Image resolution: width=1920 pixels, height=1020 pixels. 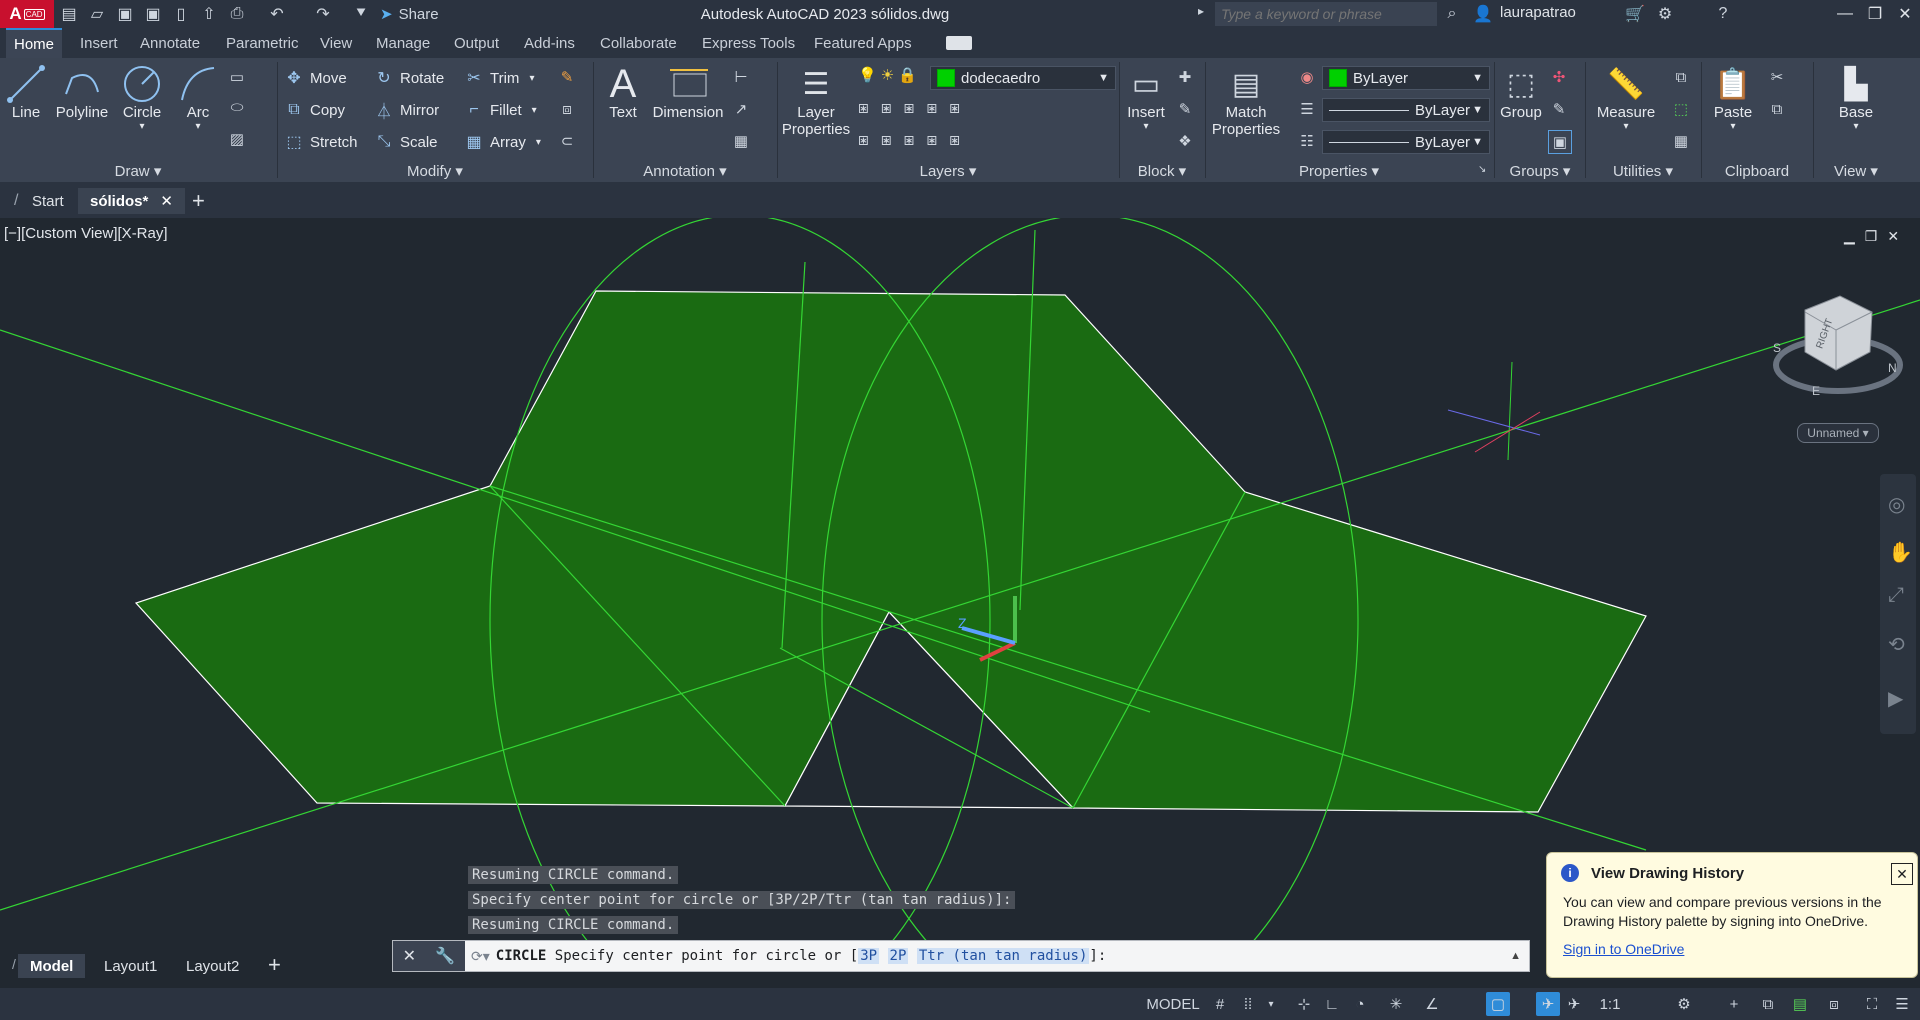 What do you see at coordinates (82, 92) in the screenshot?
I see `polyline-button: Polyline` at bounding box center [82, 92].